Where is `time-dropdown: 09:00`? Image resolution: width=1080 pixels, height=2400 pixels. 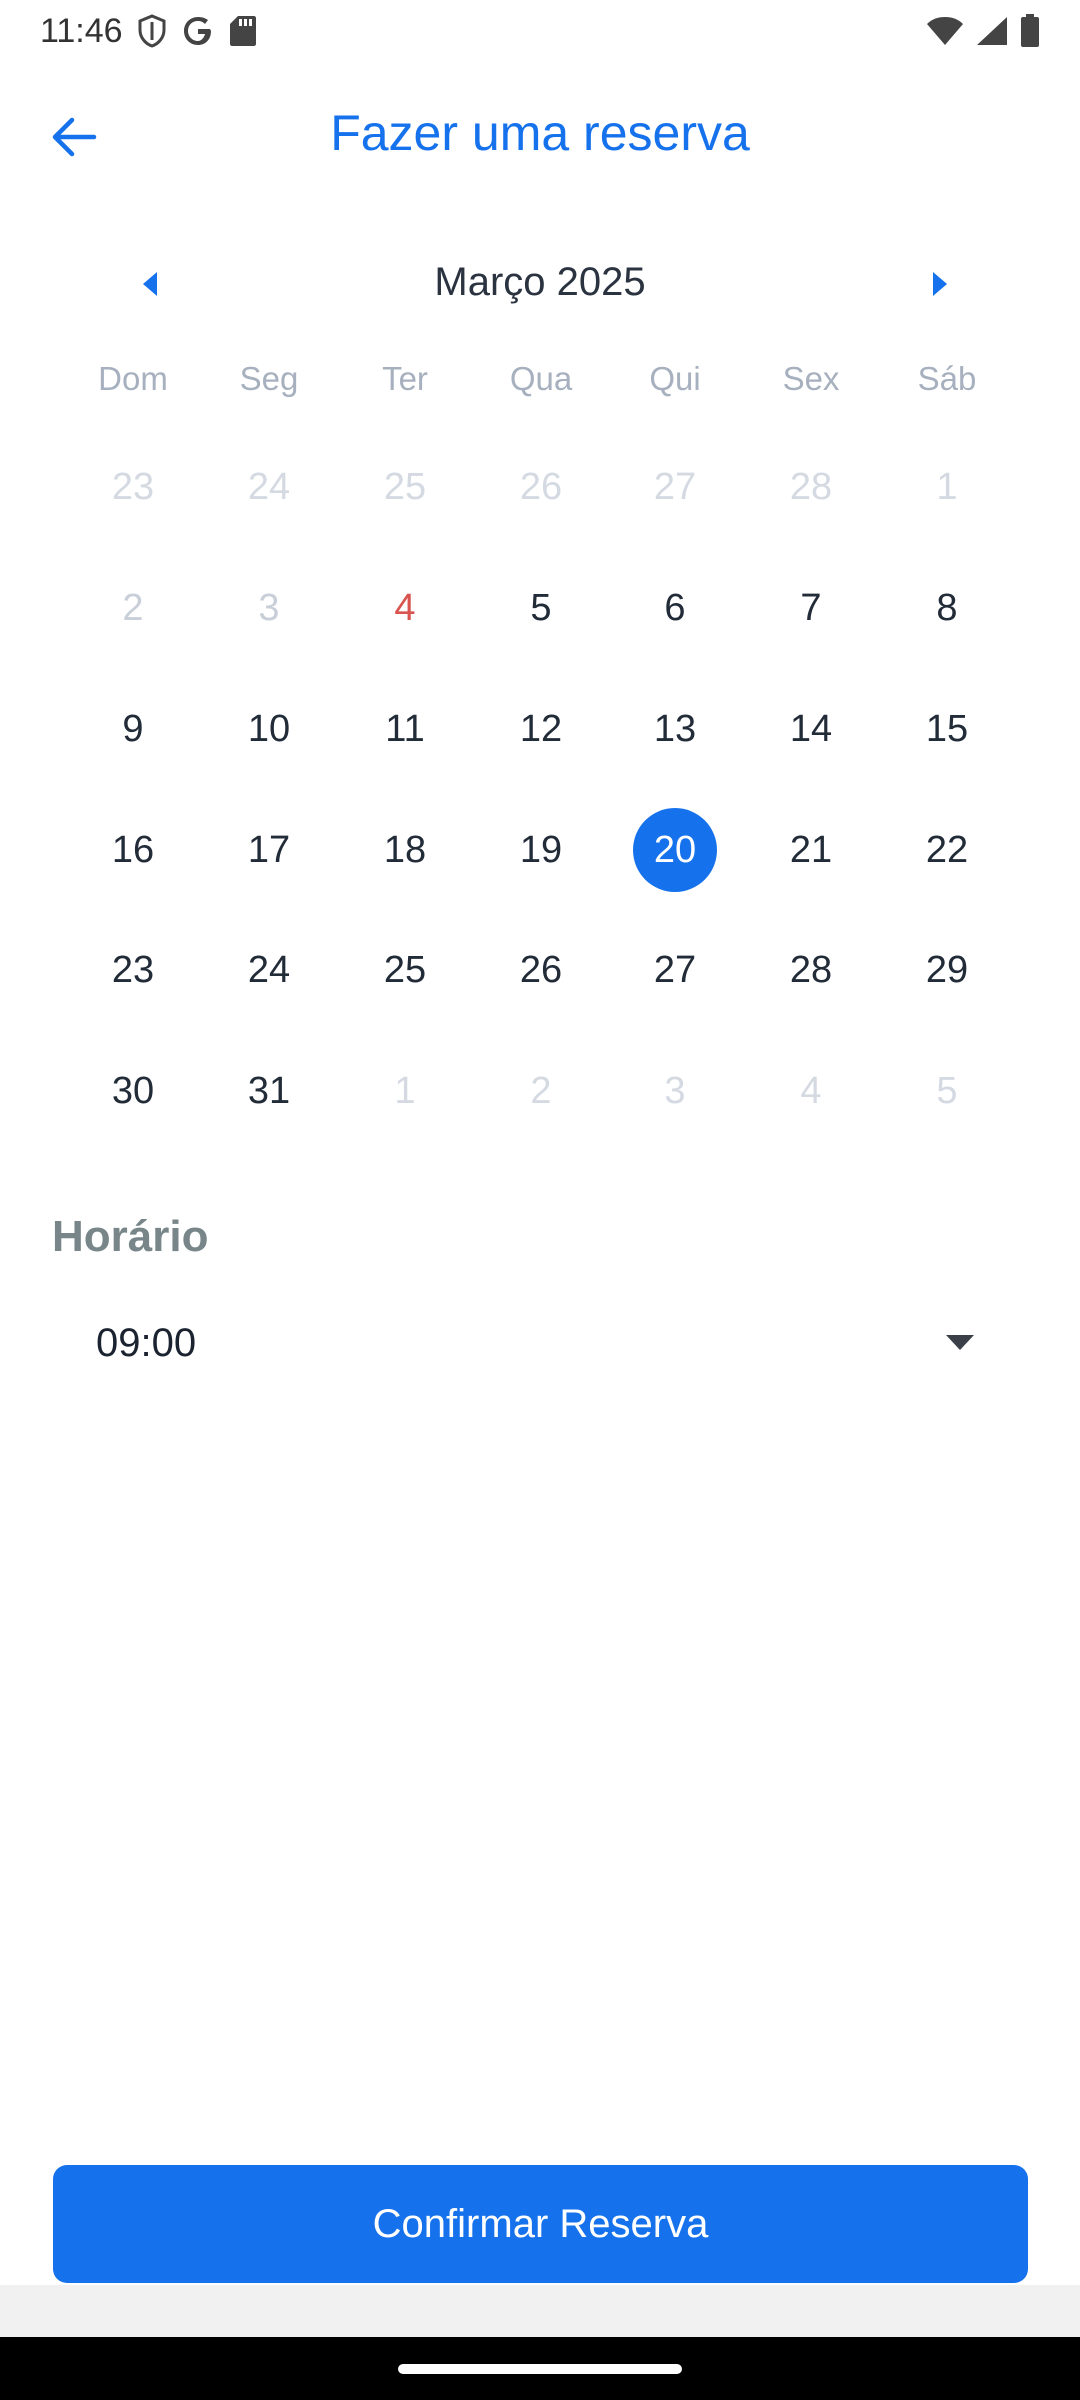 time-dropdown: 09:00 is located at coordinates (522, 1345).